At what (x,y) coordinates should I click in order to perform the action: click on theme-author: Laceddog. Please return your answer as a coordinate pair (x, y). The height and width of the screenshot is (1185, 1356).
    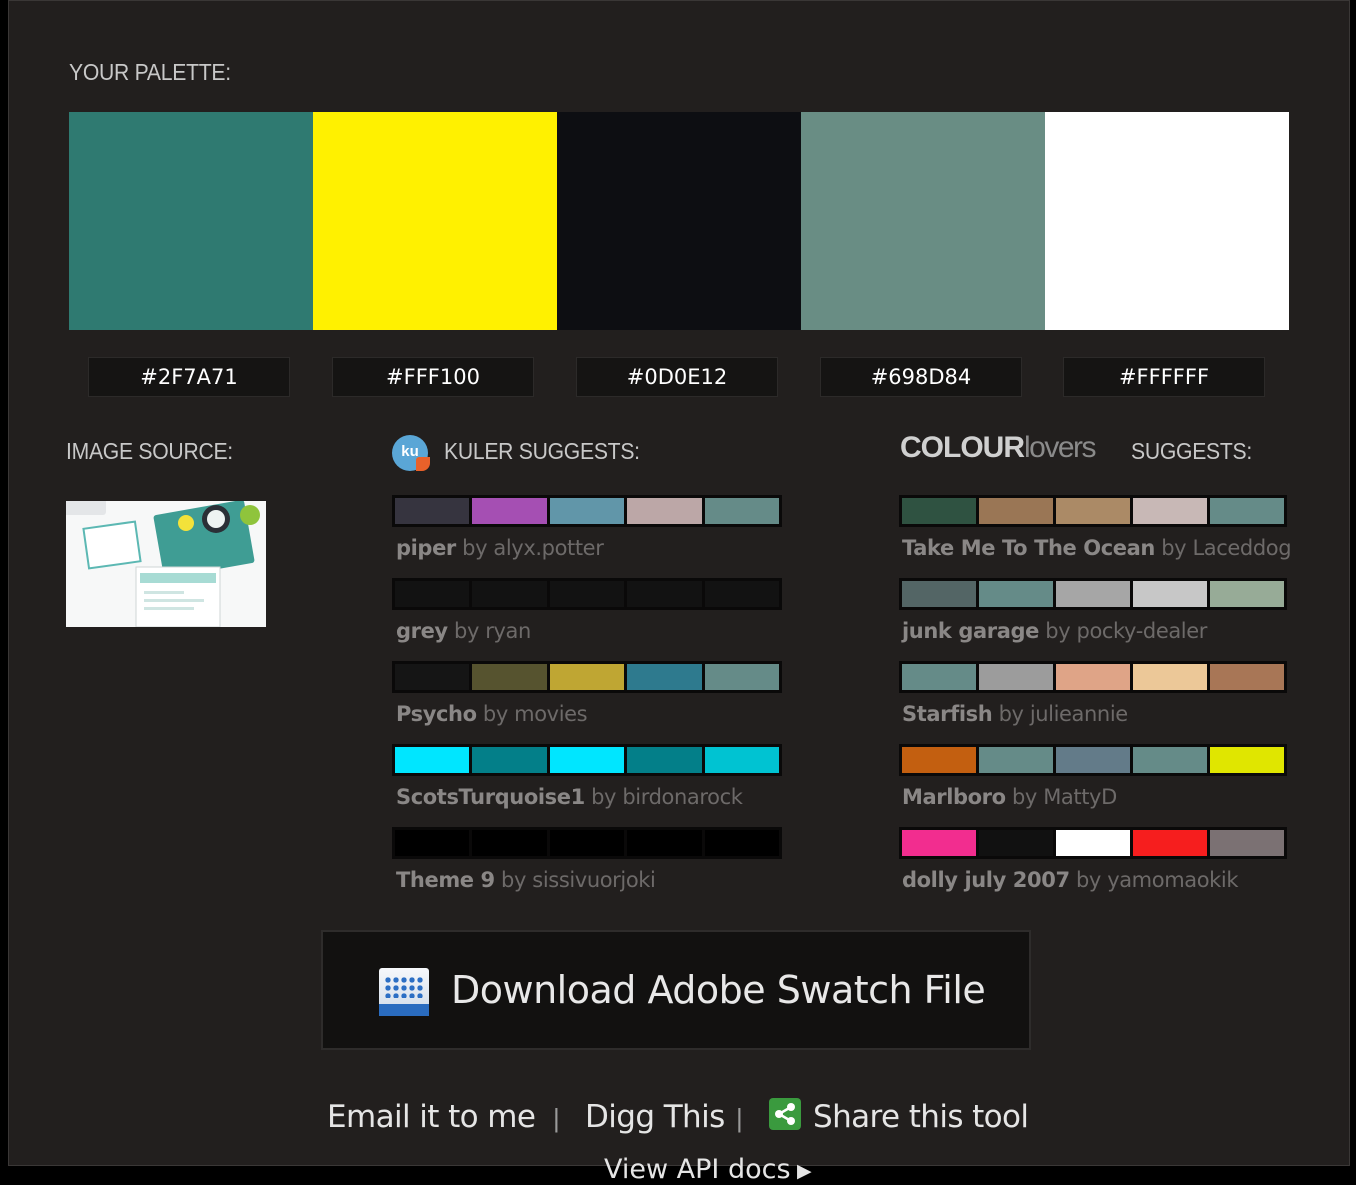
    Looking at the image, I should click on (1242, 548).